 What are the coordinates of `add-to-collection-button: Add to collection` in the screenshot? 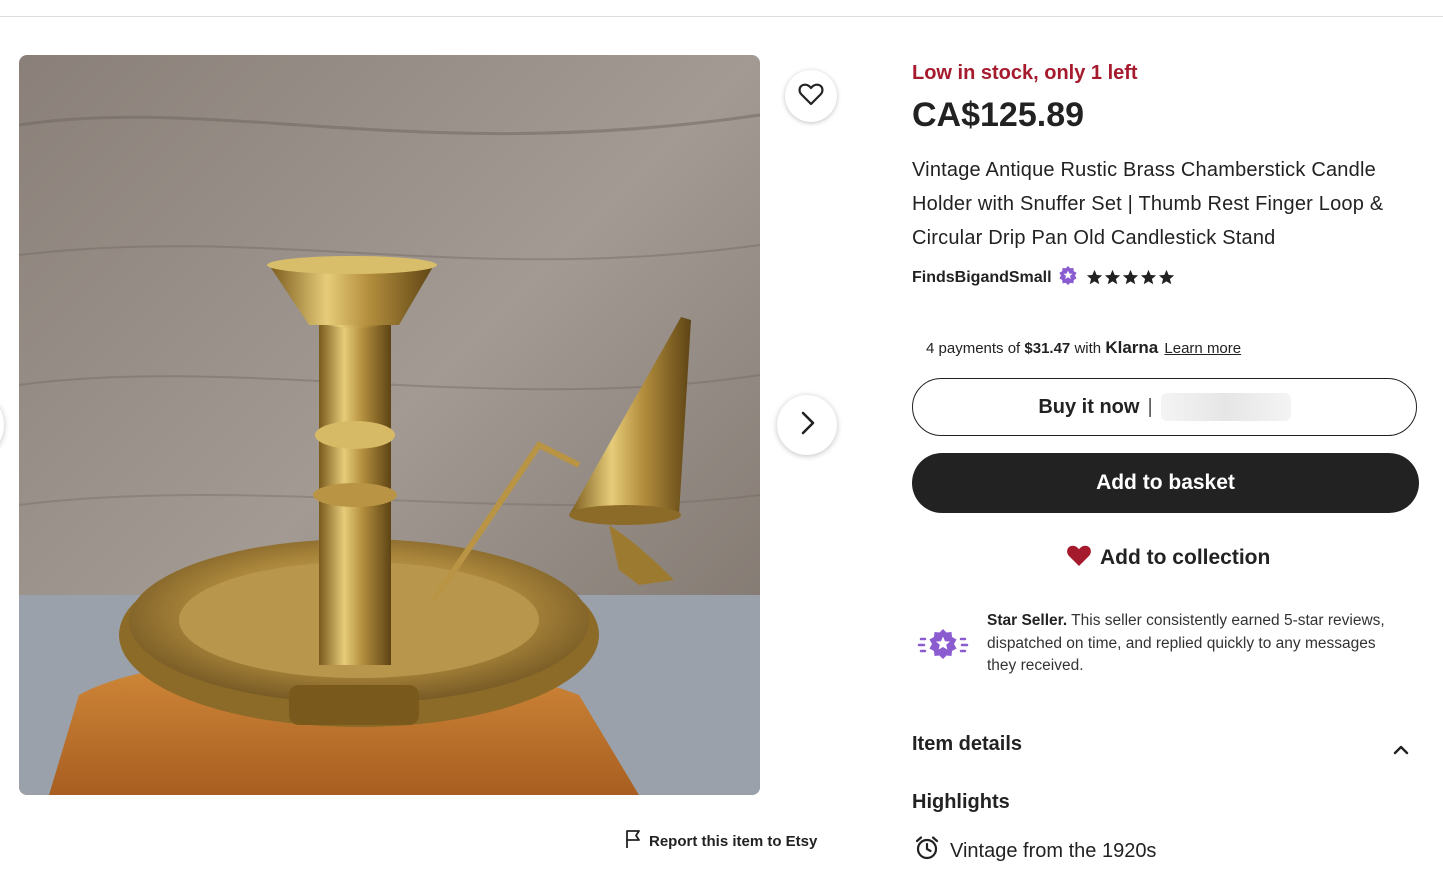 It's located at (1168, 558).